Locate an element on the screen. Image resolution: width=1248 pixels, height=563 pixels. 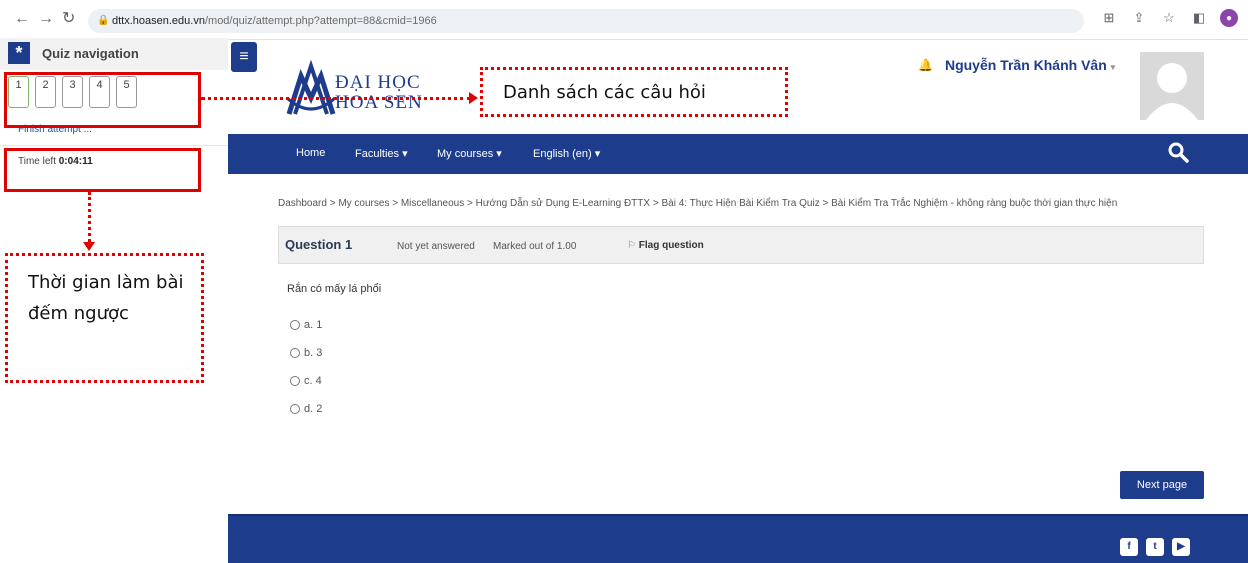
reload-icon: ↻ is located at coordinates (68, 19).